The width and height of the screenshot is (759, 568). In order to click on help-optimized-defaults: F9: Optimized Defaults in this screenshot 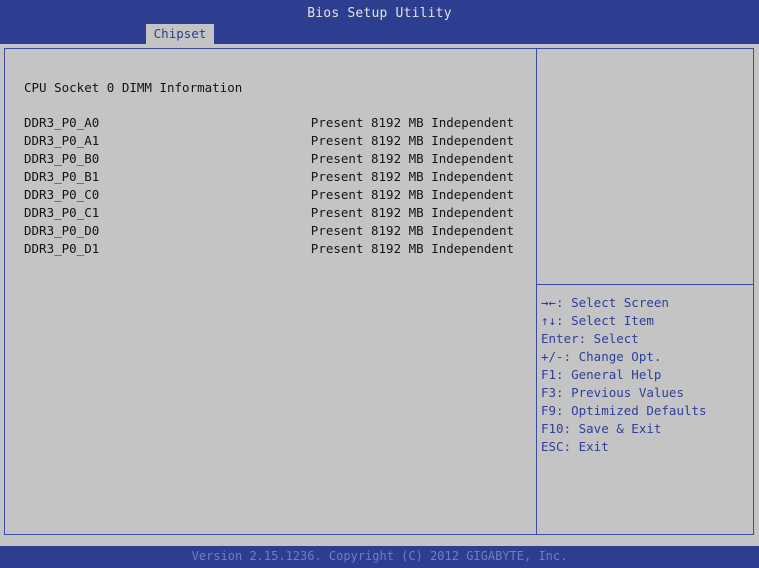, I will do `click(624, 410)`.